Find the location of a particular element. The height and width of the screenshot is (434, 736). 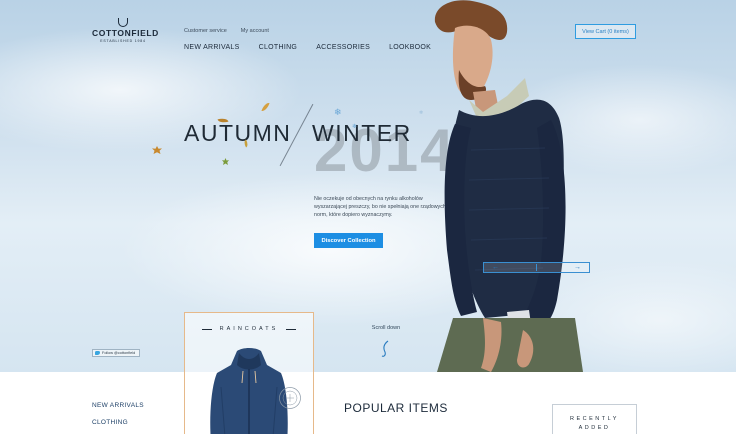

utility-nav: Customer service My account is located at coordinates (226, 31).